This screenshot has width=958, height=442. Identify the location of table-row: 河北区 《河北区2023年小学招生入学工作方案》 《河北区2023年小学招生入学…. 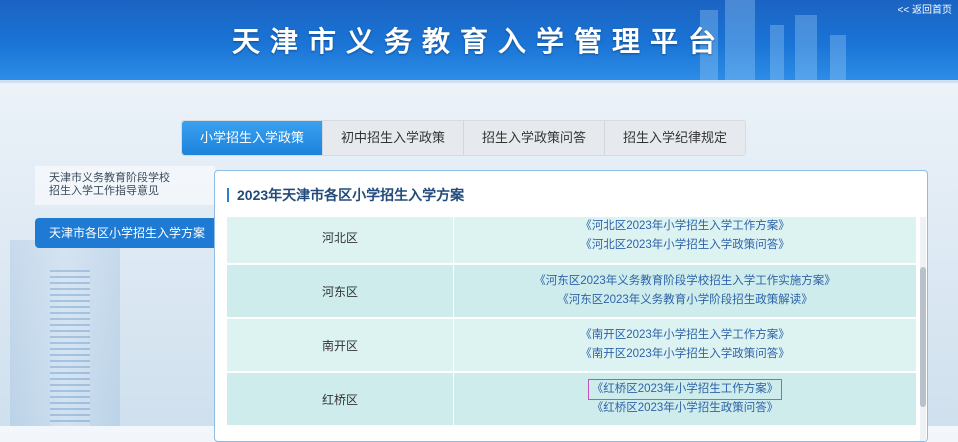
(571, 241).